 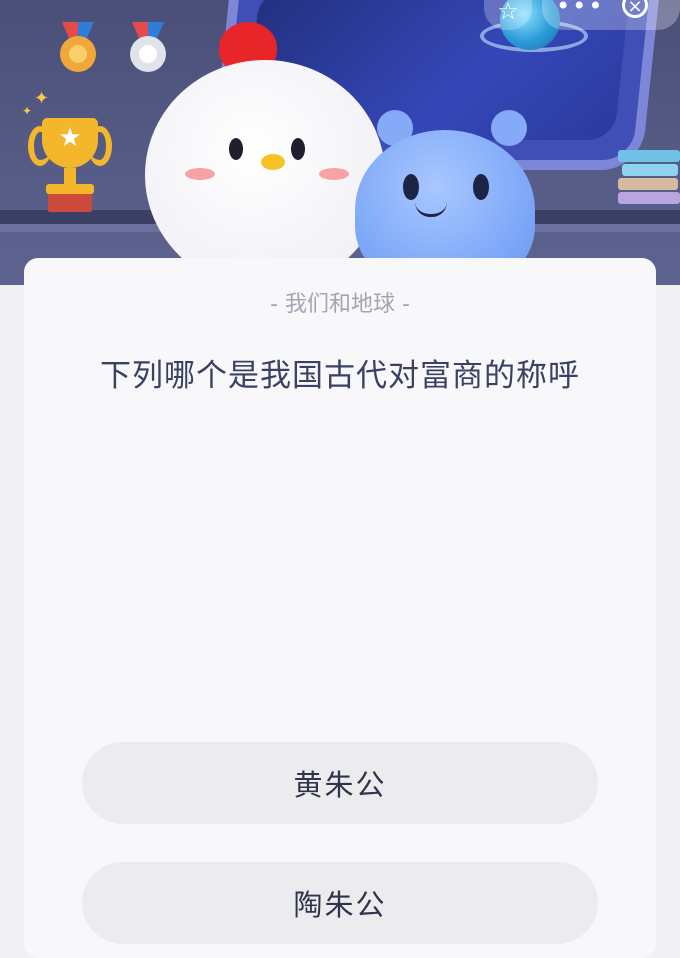 What do you see at coordinates (635, 9) in the screenshot?
I see `close-icon: ×` at bounding box center [635, 9].